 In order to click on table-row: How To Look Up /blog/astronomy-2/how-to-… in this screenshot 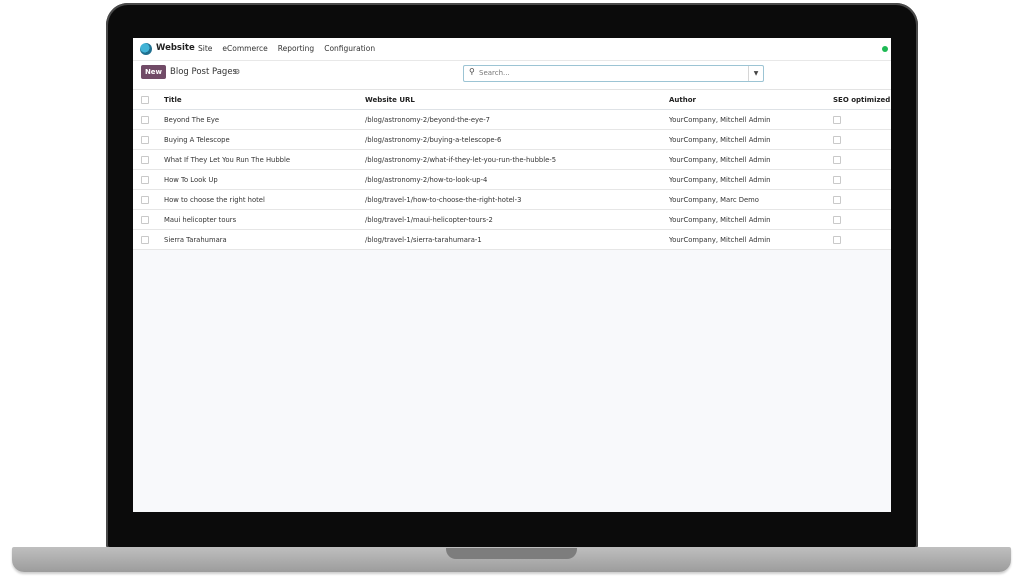, I will do `click(512, 179)`.